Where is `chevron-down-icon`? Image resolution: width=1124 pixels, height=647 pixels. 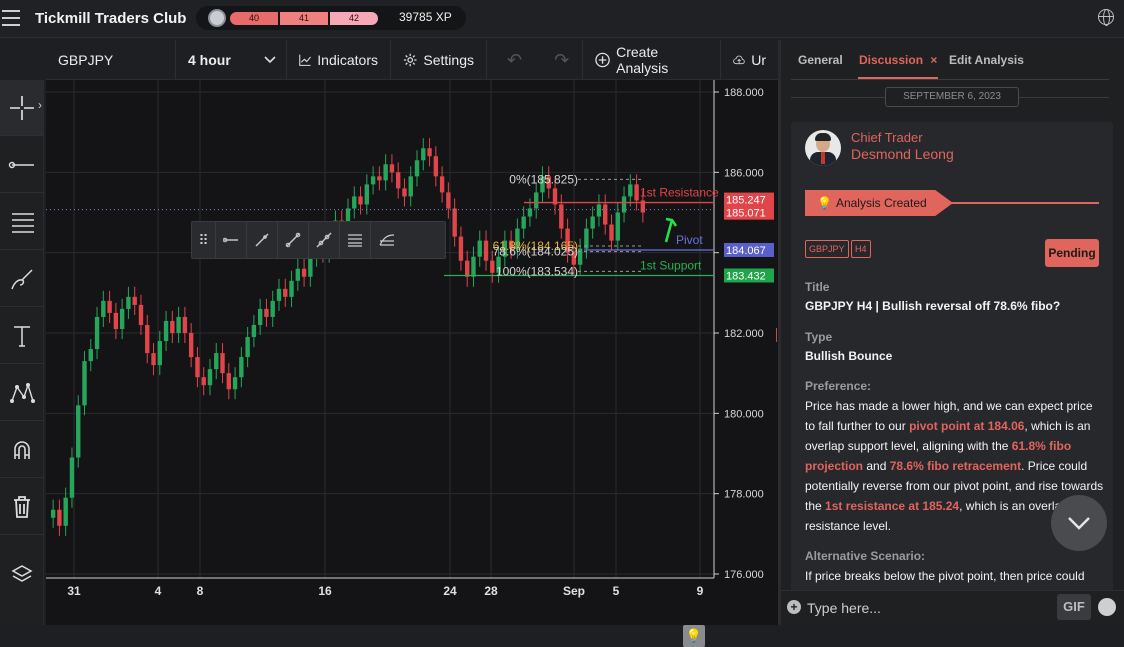 chevron-down-icon is located at coordinates (1079, 523).